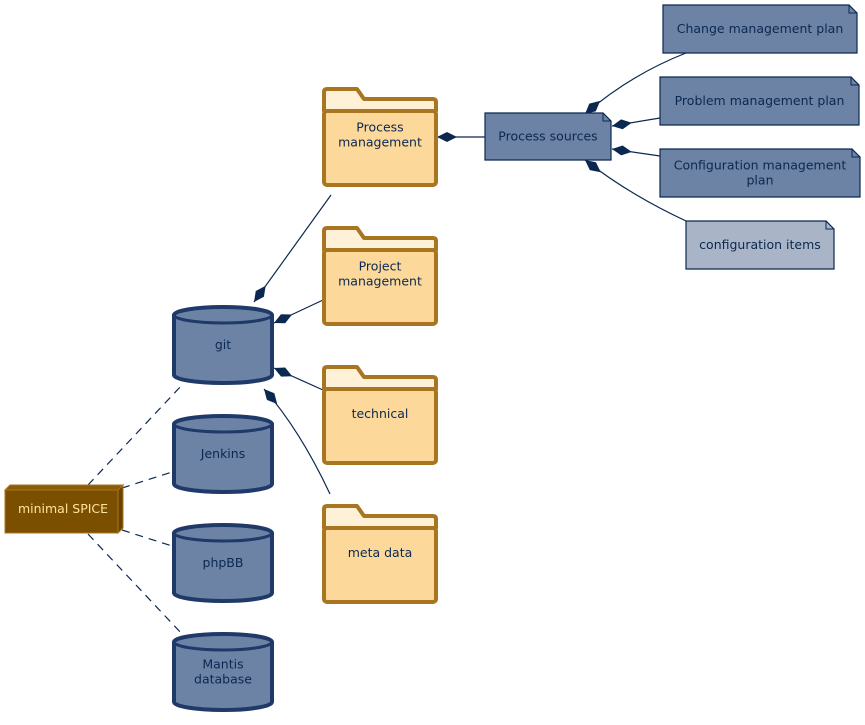 This screenshot has height=725, width=865. I want to click on database-label-line: phpBB, so click(223, 562).